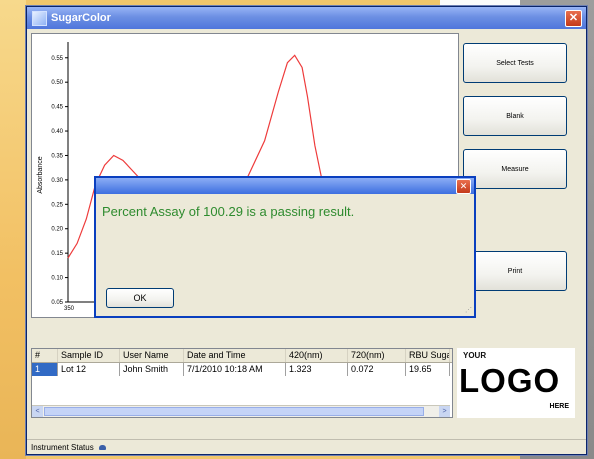 This screenshot has width=594, height=459. I want to click on y-tick-label: 0.20, so click(57, 230).